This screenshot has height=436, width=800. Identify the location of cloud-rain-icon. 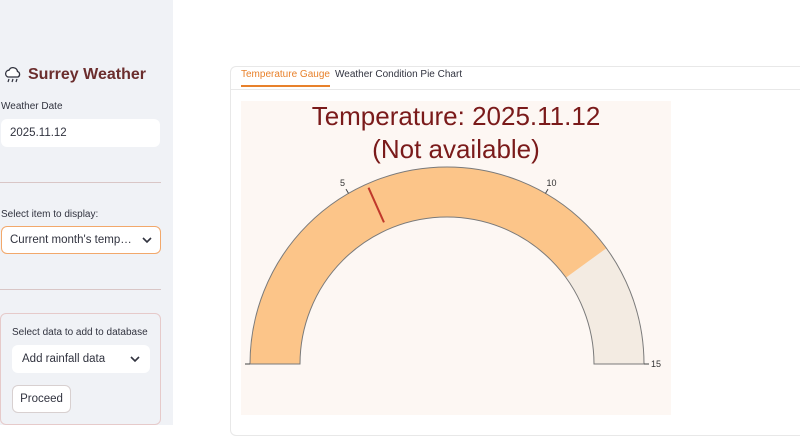
(13, 75).